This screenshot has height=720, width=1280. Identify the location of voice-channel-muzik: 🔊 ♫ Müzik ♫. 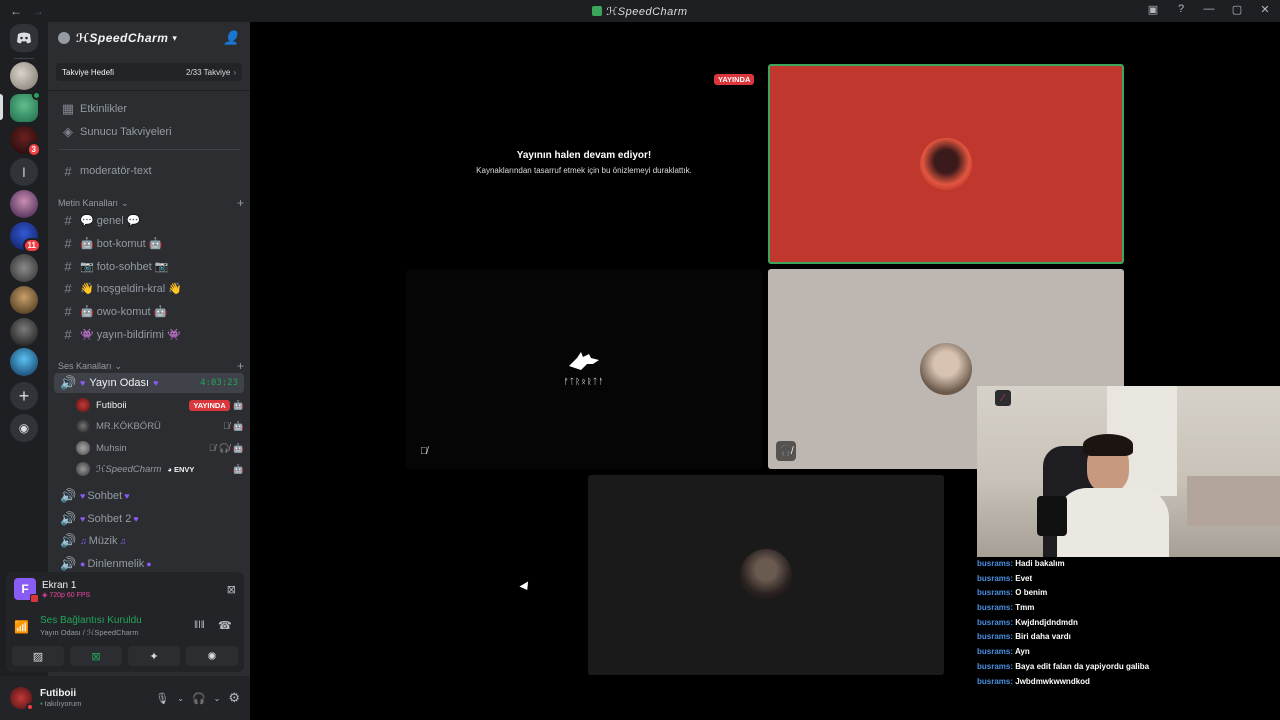
(149, 541).